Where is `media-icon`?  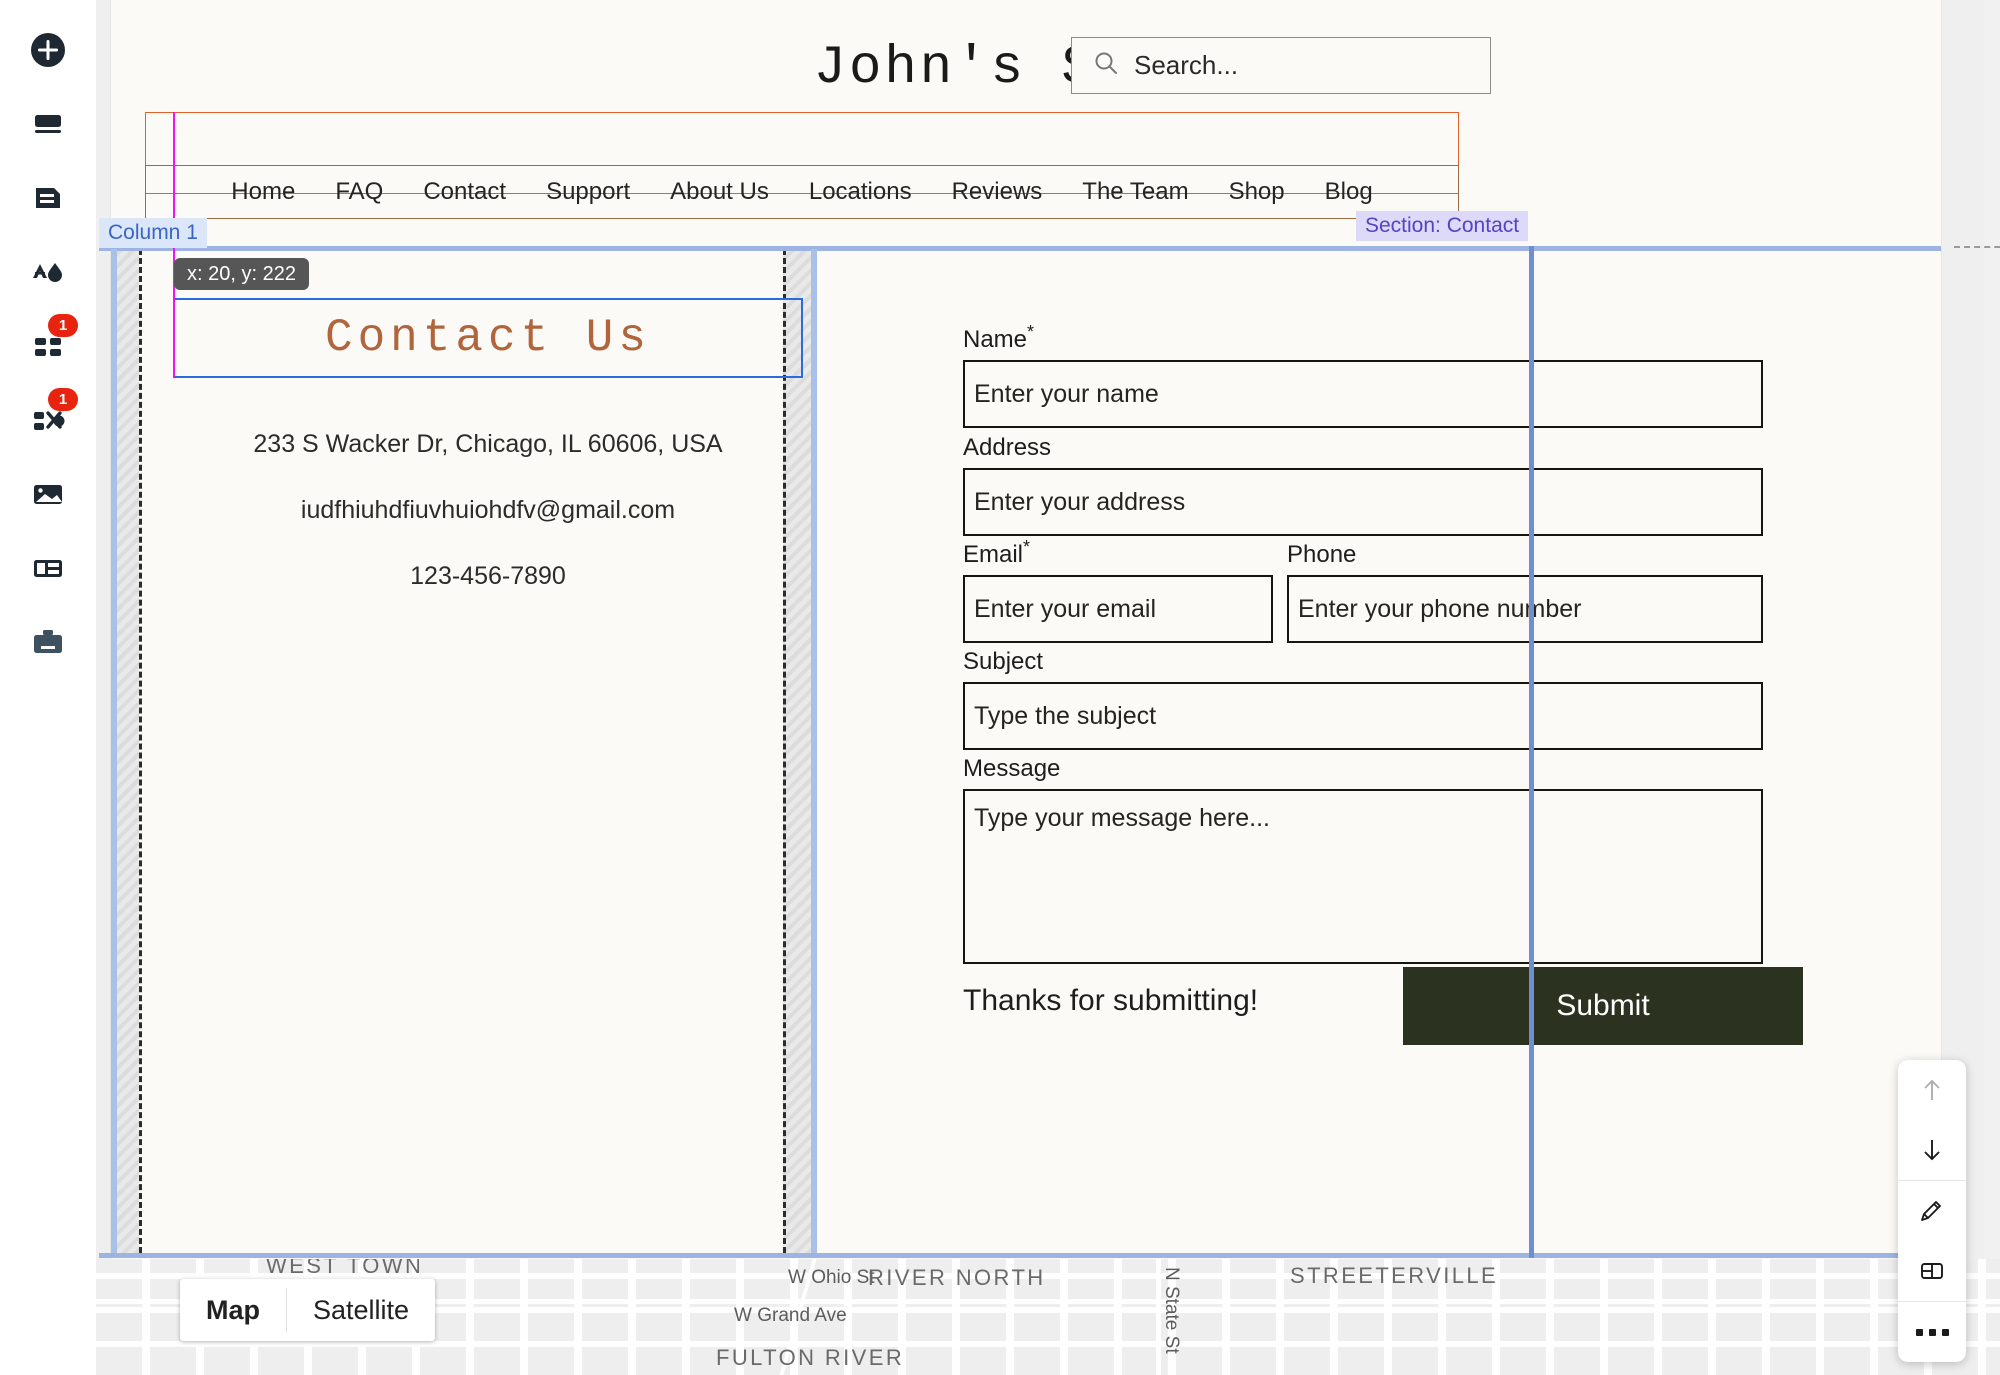 media-icon is located at coordinates (48, 494).